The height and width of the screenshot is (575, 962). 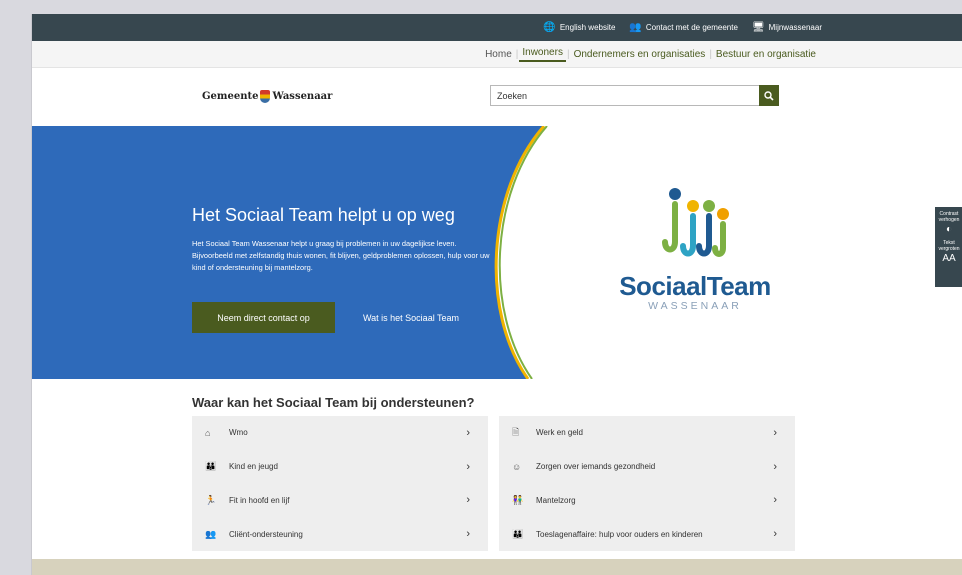 What do you see at coordinates (647, 433) in the screenshot?
I see `topic-row: 🗎 Werk en geld ›` at bounding box center [647, 433].